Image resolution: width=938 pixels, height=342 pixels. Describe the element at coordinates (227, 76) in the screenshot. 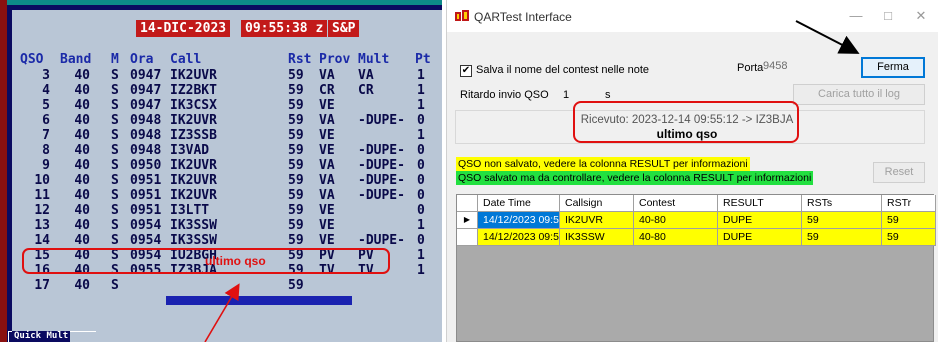

I see `log-row: 3 40 S 0947 IK2UVR 59 VA VA 1` at that location.